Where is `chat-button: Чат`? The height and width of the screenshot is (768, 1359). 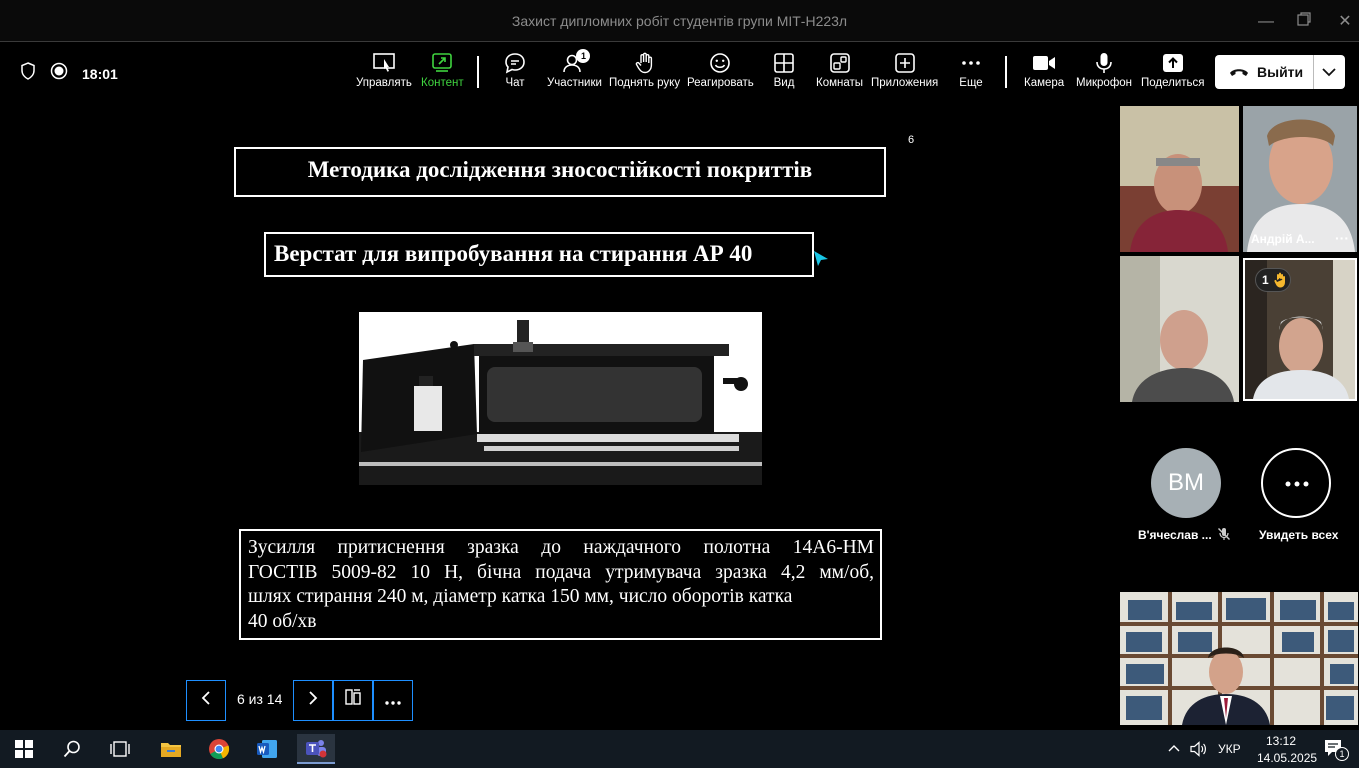 chat-button: Чат is located at coordinates (515, 70).